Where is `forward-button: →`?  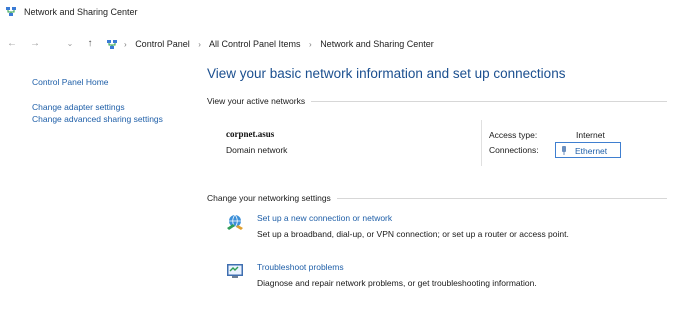
forward-button: → is located at coordinates (35, 44).